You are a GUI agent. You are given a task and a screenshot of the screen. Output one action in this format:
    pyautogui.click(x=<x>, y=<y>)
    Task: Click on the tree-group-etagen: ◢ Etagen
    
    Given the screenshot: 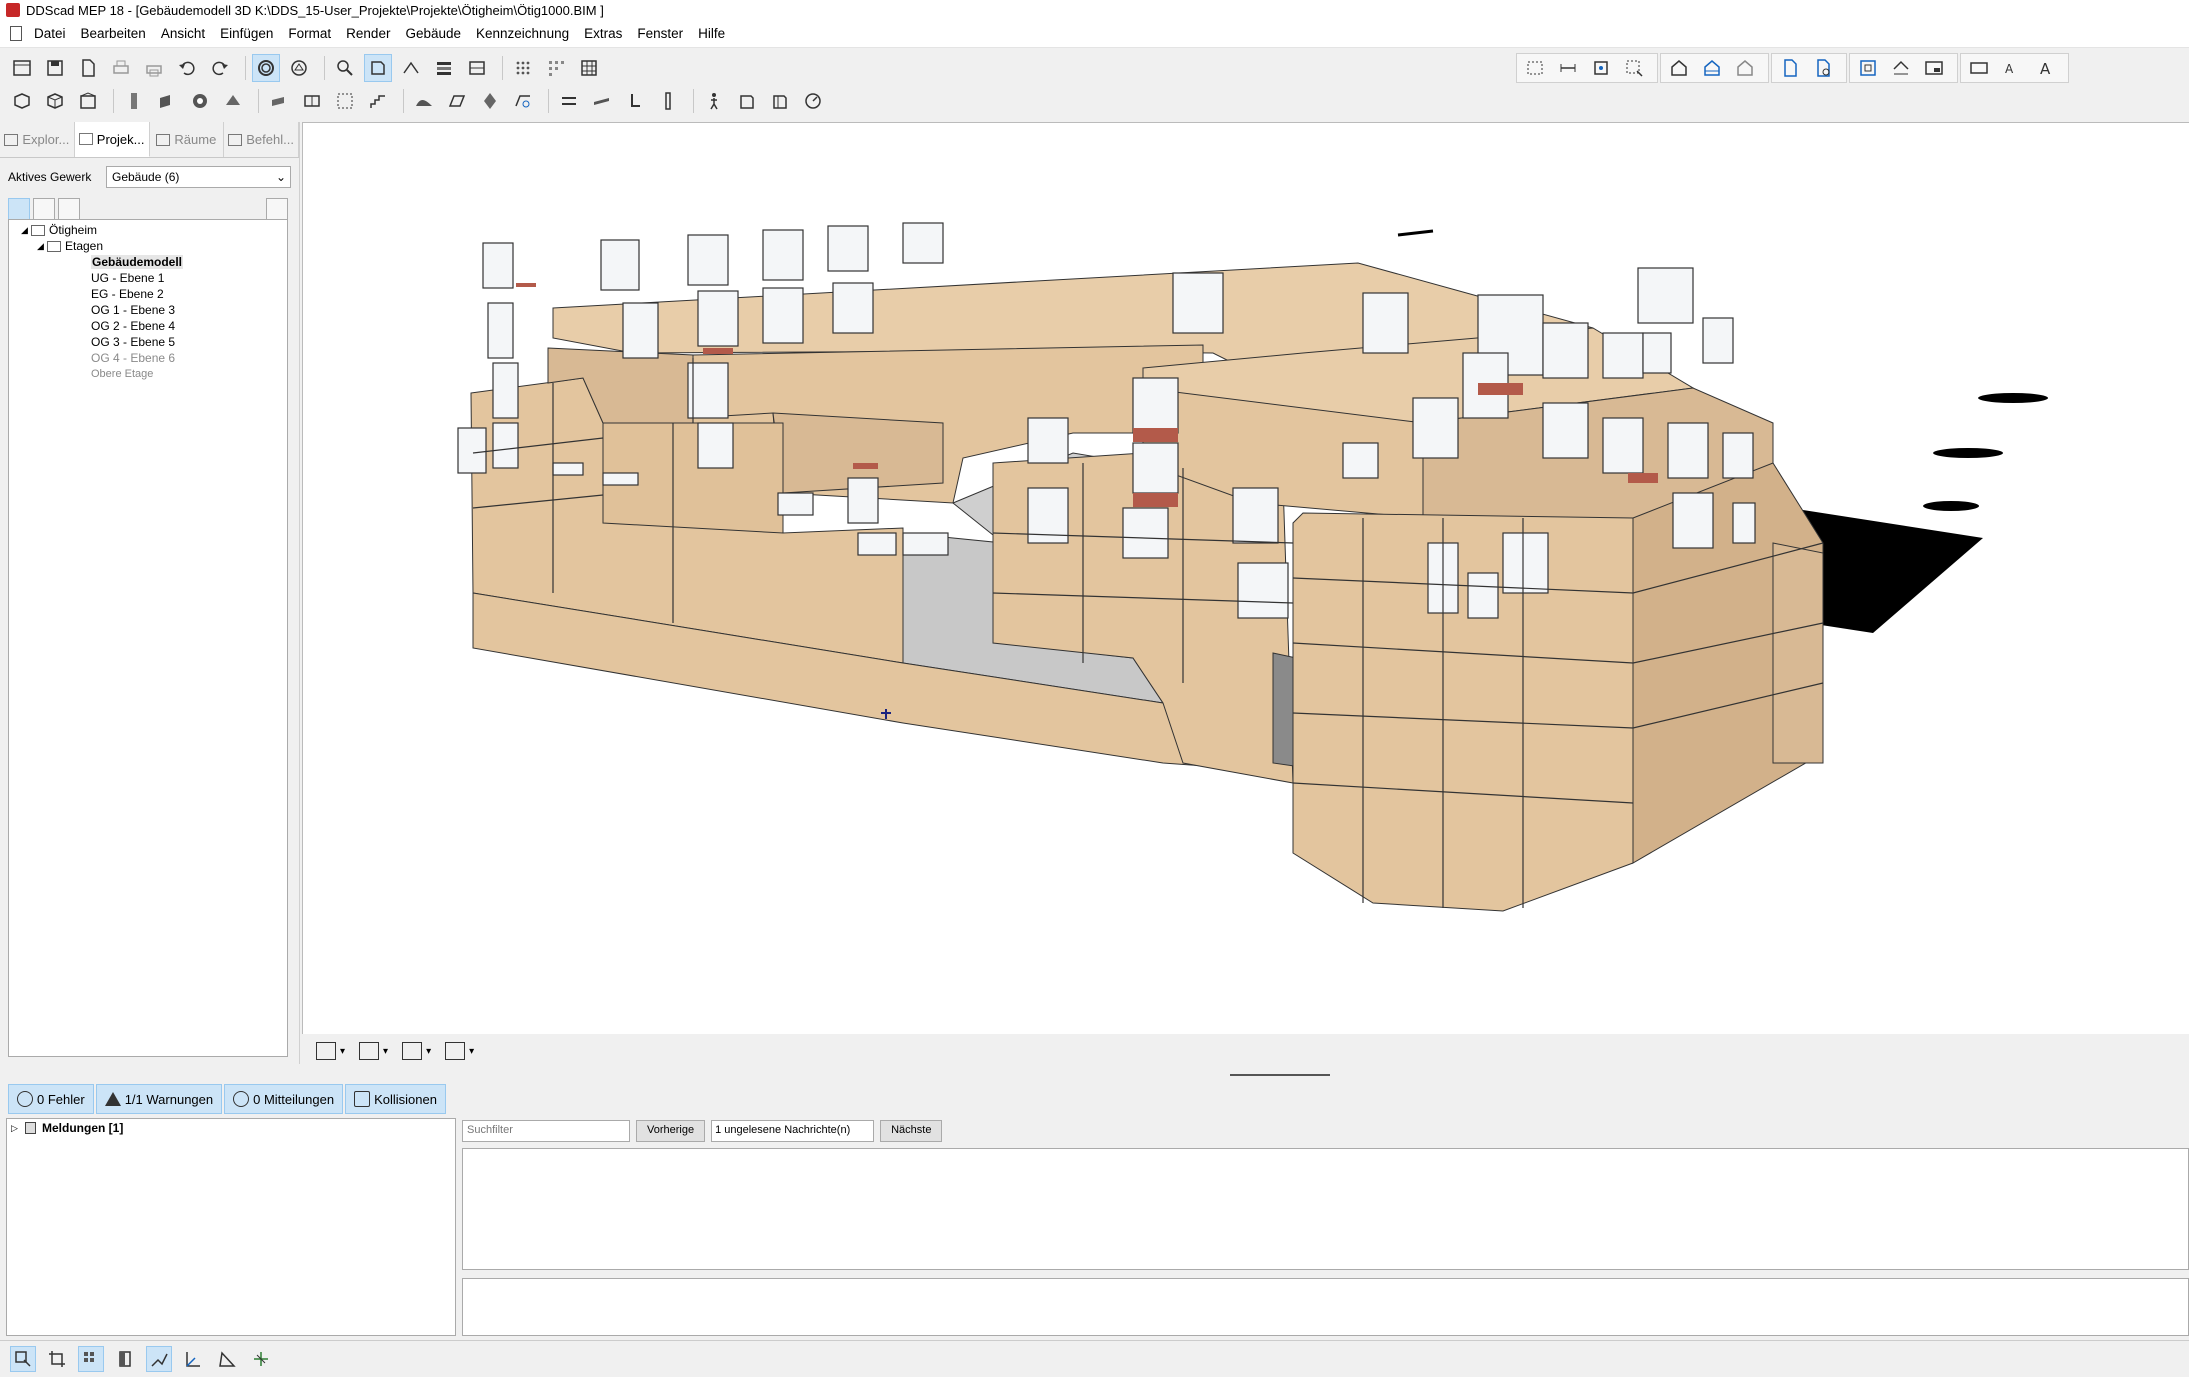 What is the action you would take?
    pyautogui.click(x=148, y=246)
    